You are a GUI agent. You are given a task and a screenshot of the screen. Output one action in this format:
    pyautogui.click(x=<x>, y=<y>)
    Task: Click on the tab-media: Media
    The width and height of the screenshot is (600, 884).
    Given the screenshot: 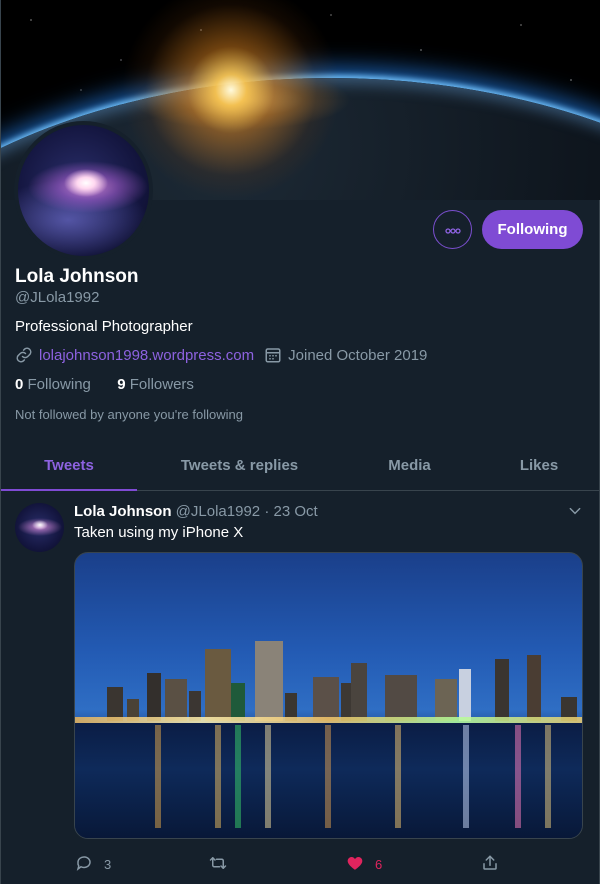 What is the action you would take?
    pyautogui.click(x=409, y=465)
    